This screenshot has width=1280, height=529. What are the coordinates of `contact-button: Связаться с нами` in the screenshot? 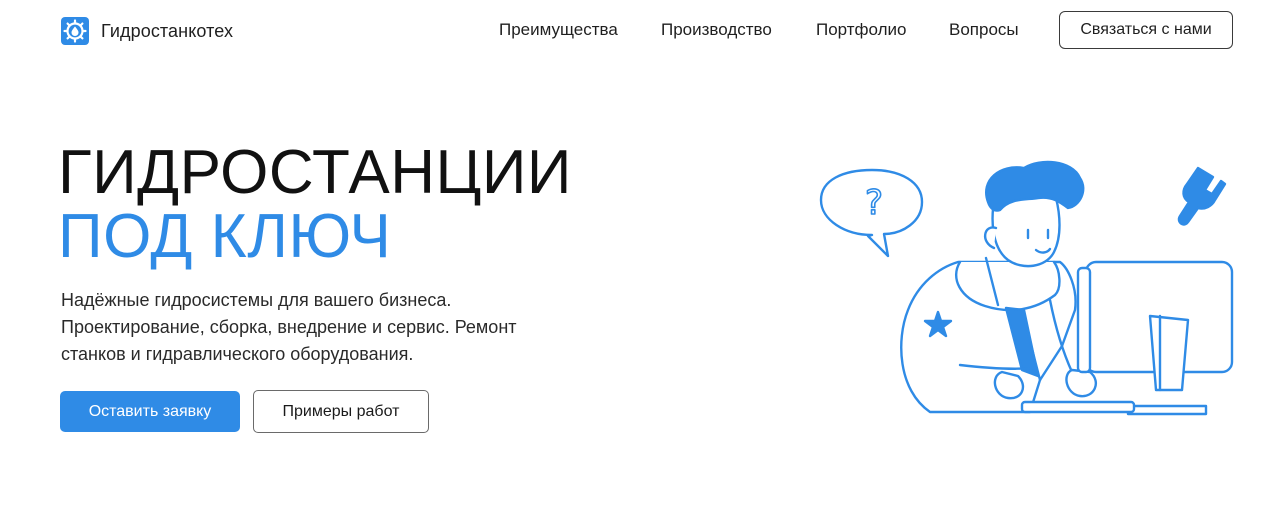 It's located at (1146, 30).